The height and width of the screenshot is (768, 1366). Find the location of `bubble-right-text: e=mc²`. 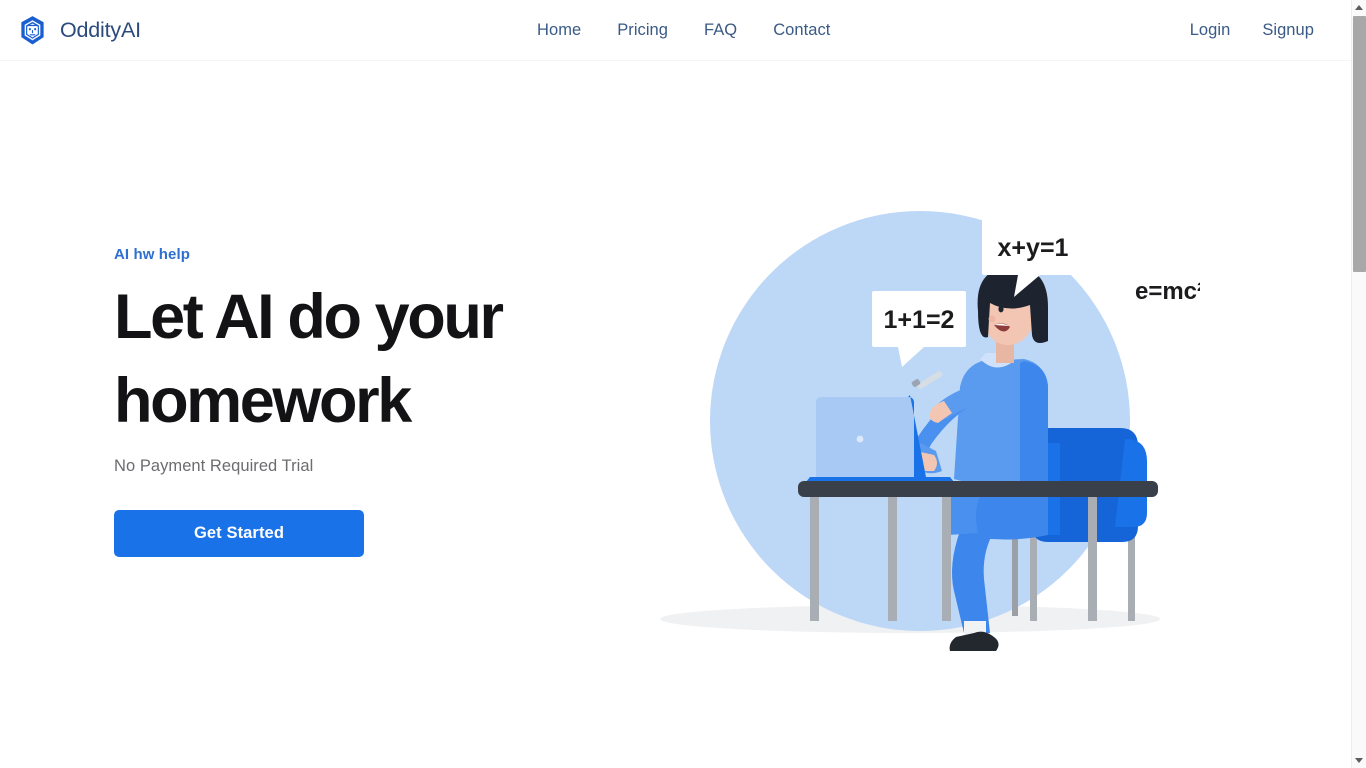

bubble-right-text: e=mc² is located at coordinates (1167, 291).